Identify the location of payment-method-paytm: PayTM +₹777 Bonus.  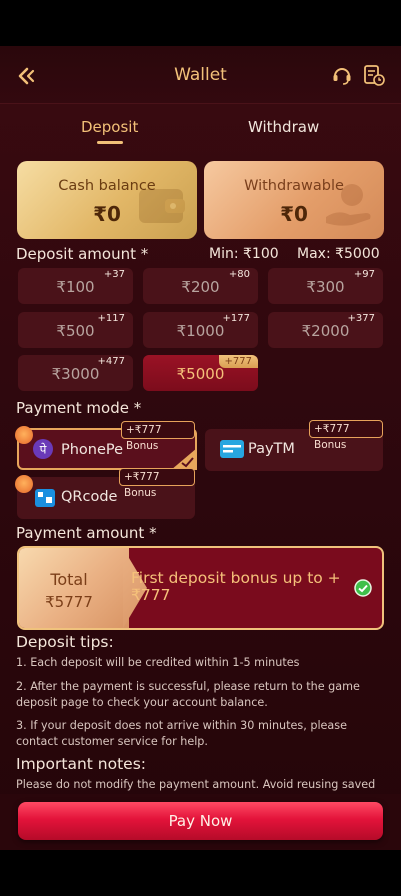
(294, 445).